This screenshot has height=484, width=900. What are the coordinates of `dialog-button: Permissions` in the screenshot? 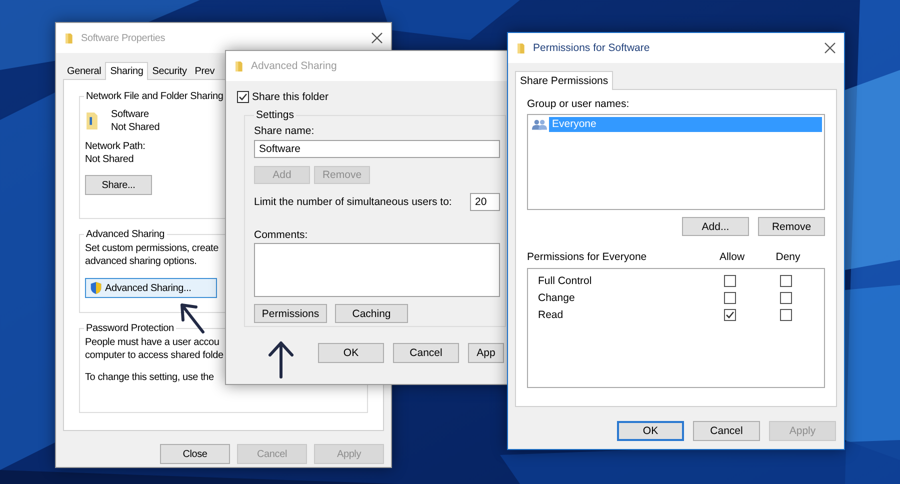 It's located at (290, 313).